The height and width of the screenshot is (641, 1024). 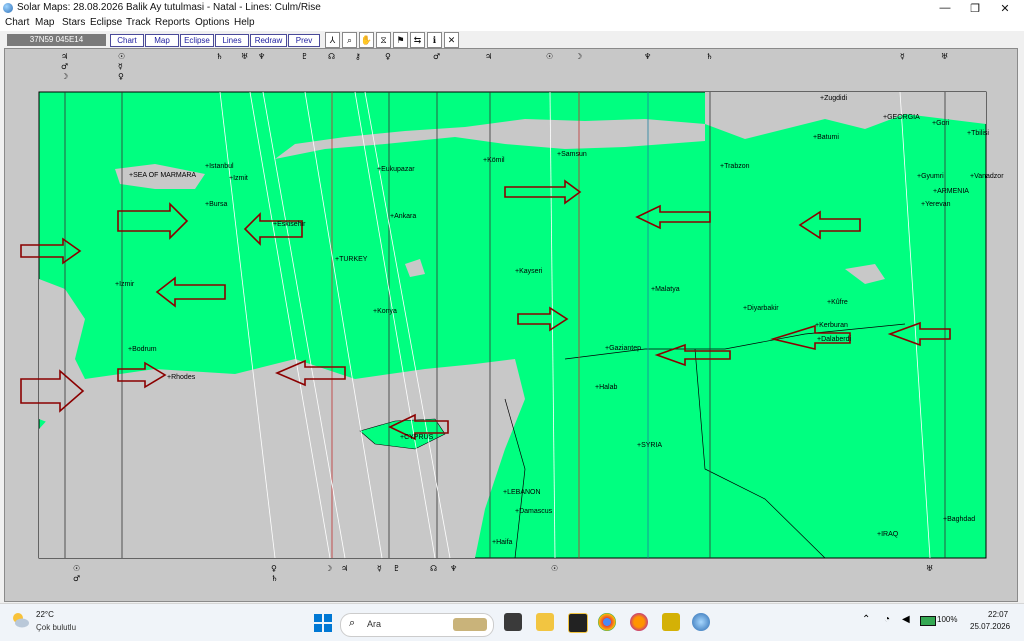 What do you see at coordinates (374, 624) in the screenshot?
I see `search-label: Ara` at bounding box center [374, 624].